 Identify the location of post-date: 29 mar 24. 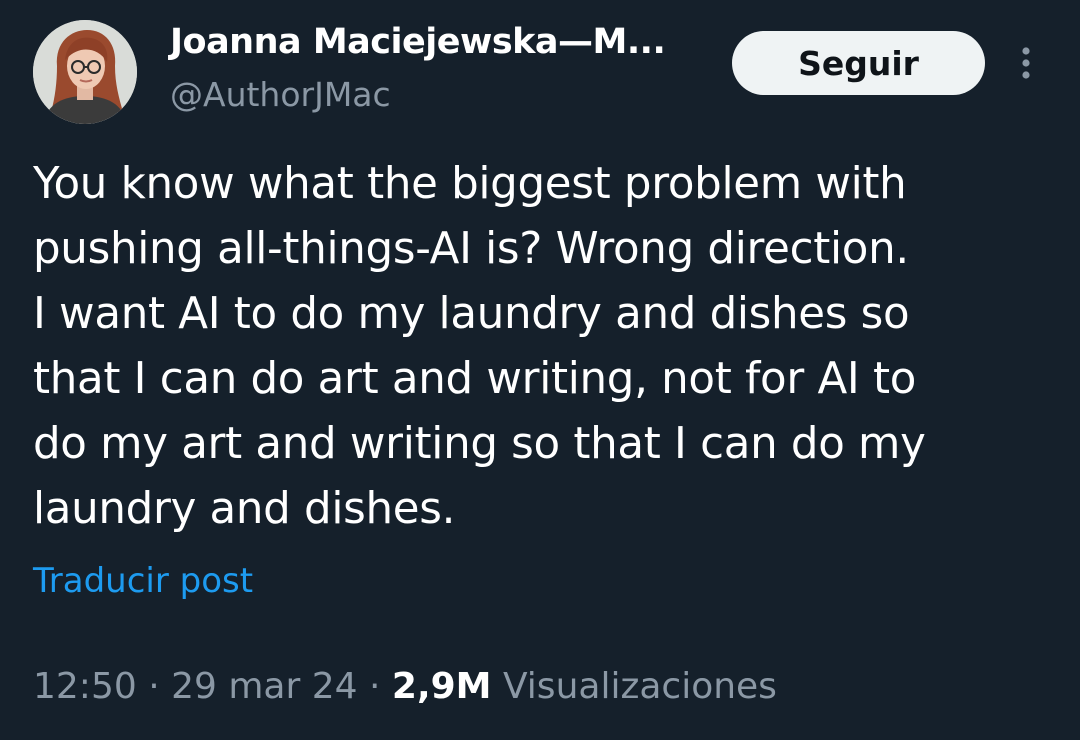
(264, 686).